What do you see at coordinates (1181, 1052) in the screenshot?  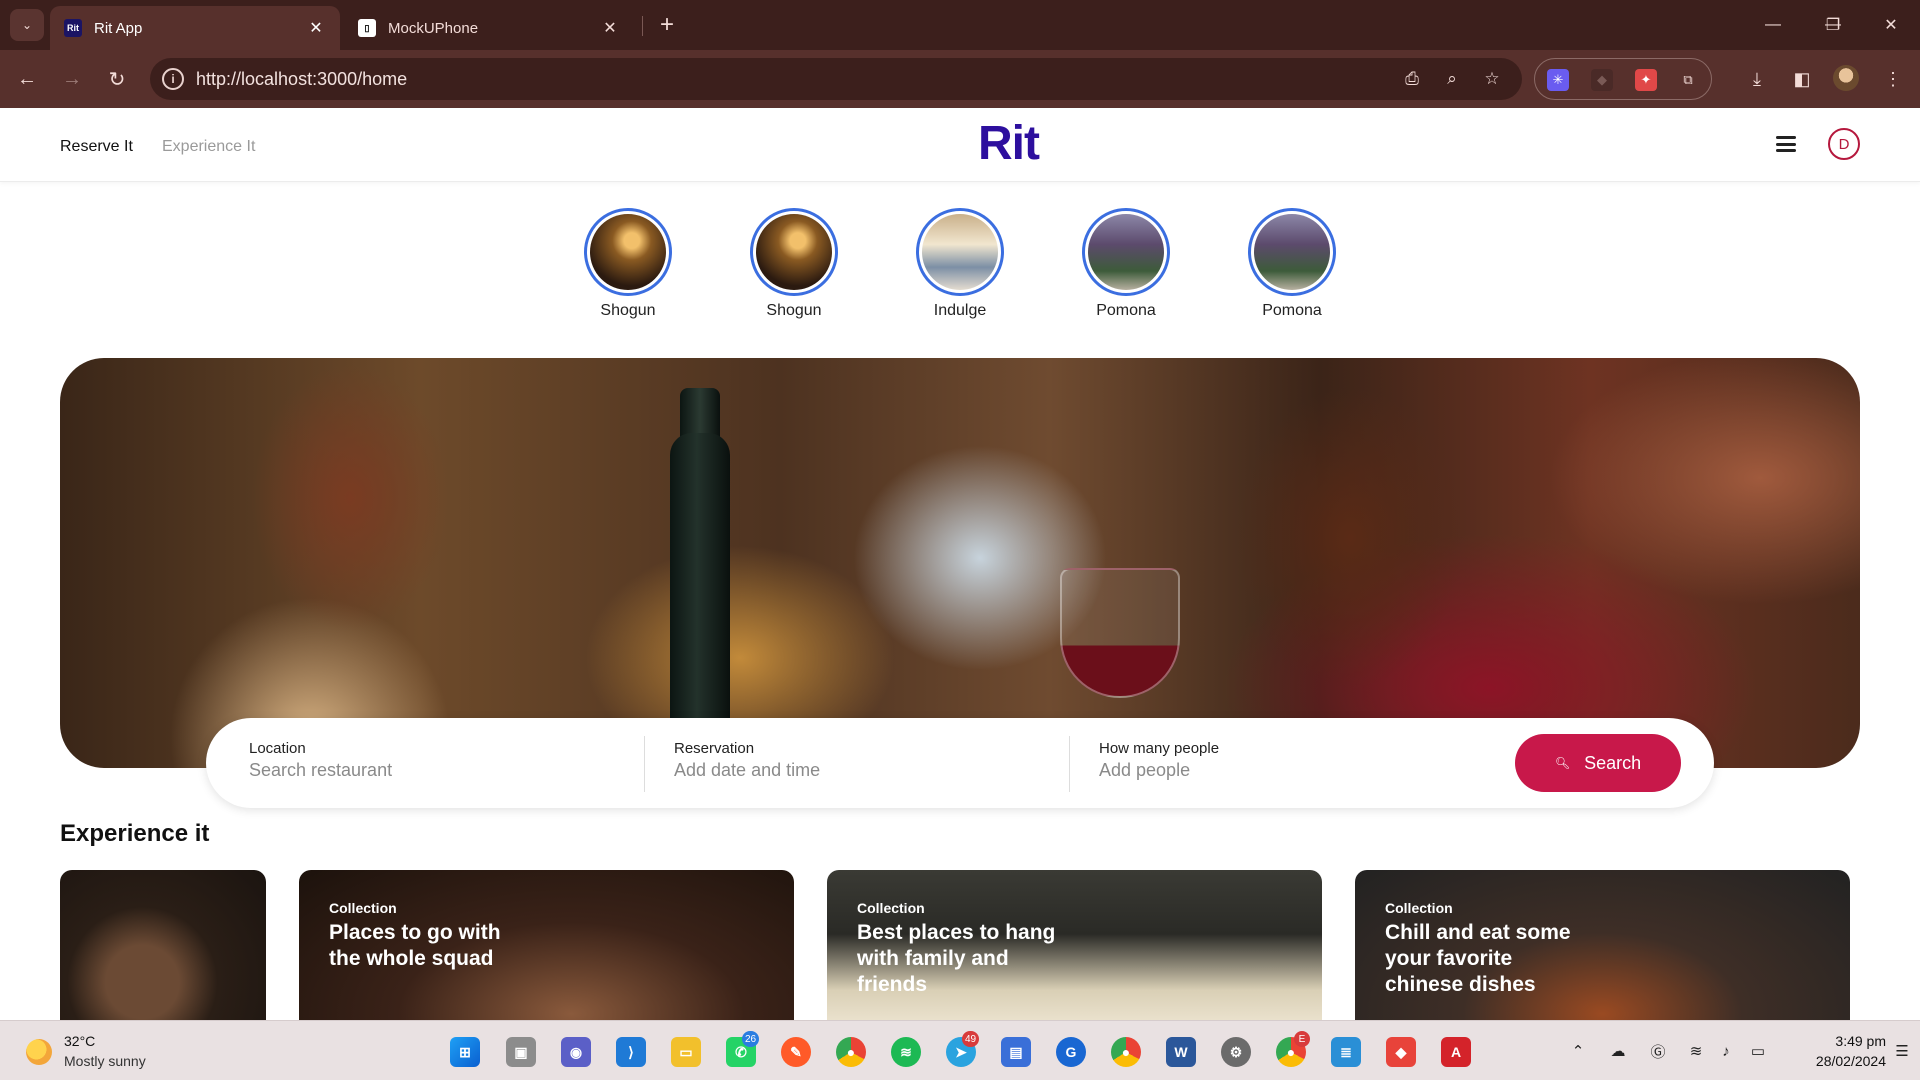 I see `word-icon: W` at bounding box center [1181, 1052].